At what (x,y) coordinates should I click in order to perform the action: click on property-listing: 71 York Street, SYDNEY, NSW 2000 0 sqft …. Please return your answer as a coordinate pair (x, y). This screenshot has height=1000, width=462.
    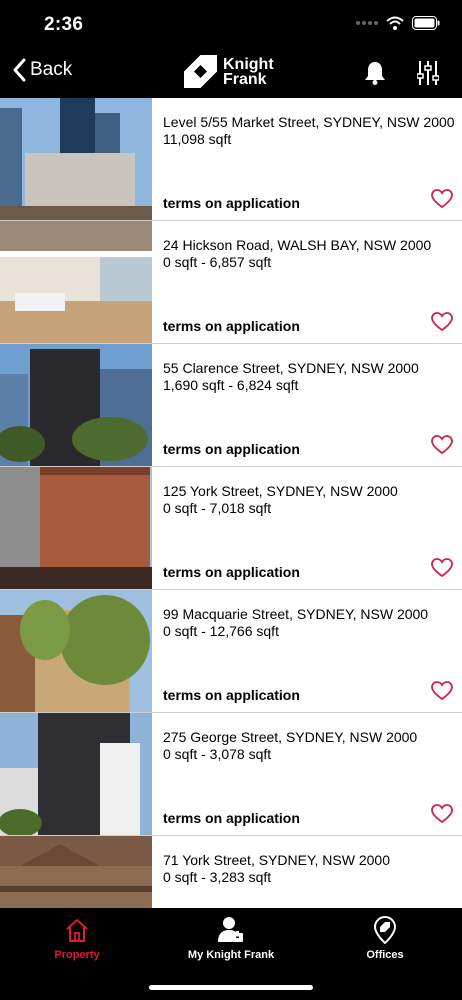
    Looking at the image, I should click on (231, 872).